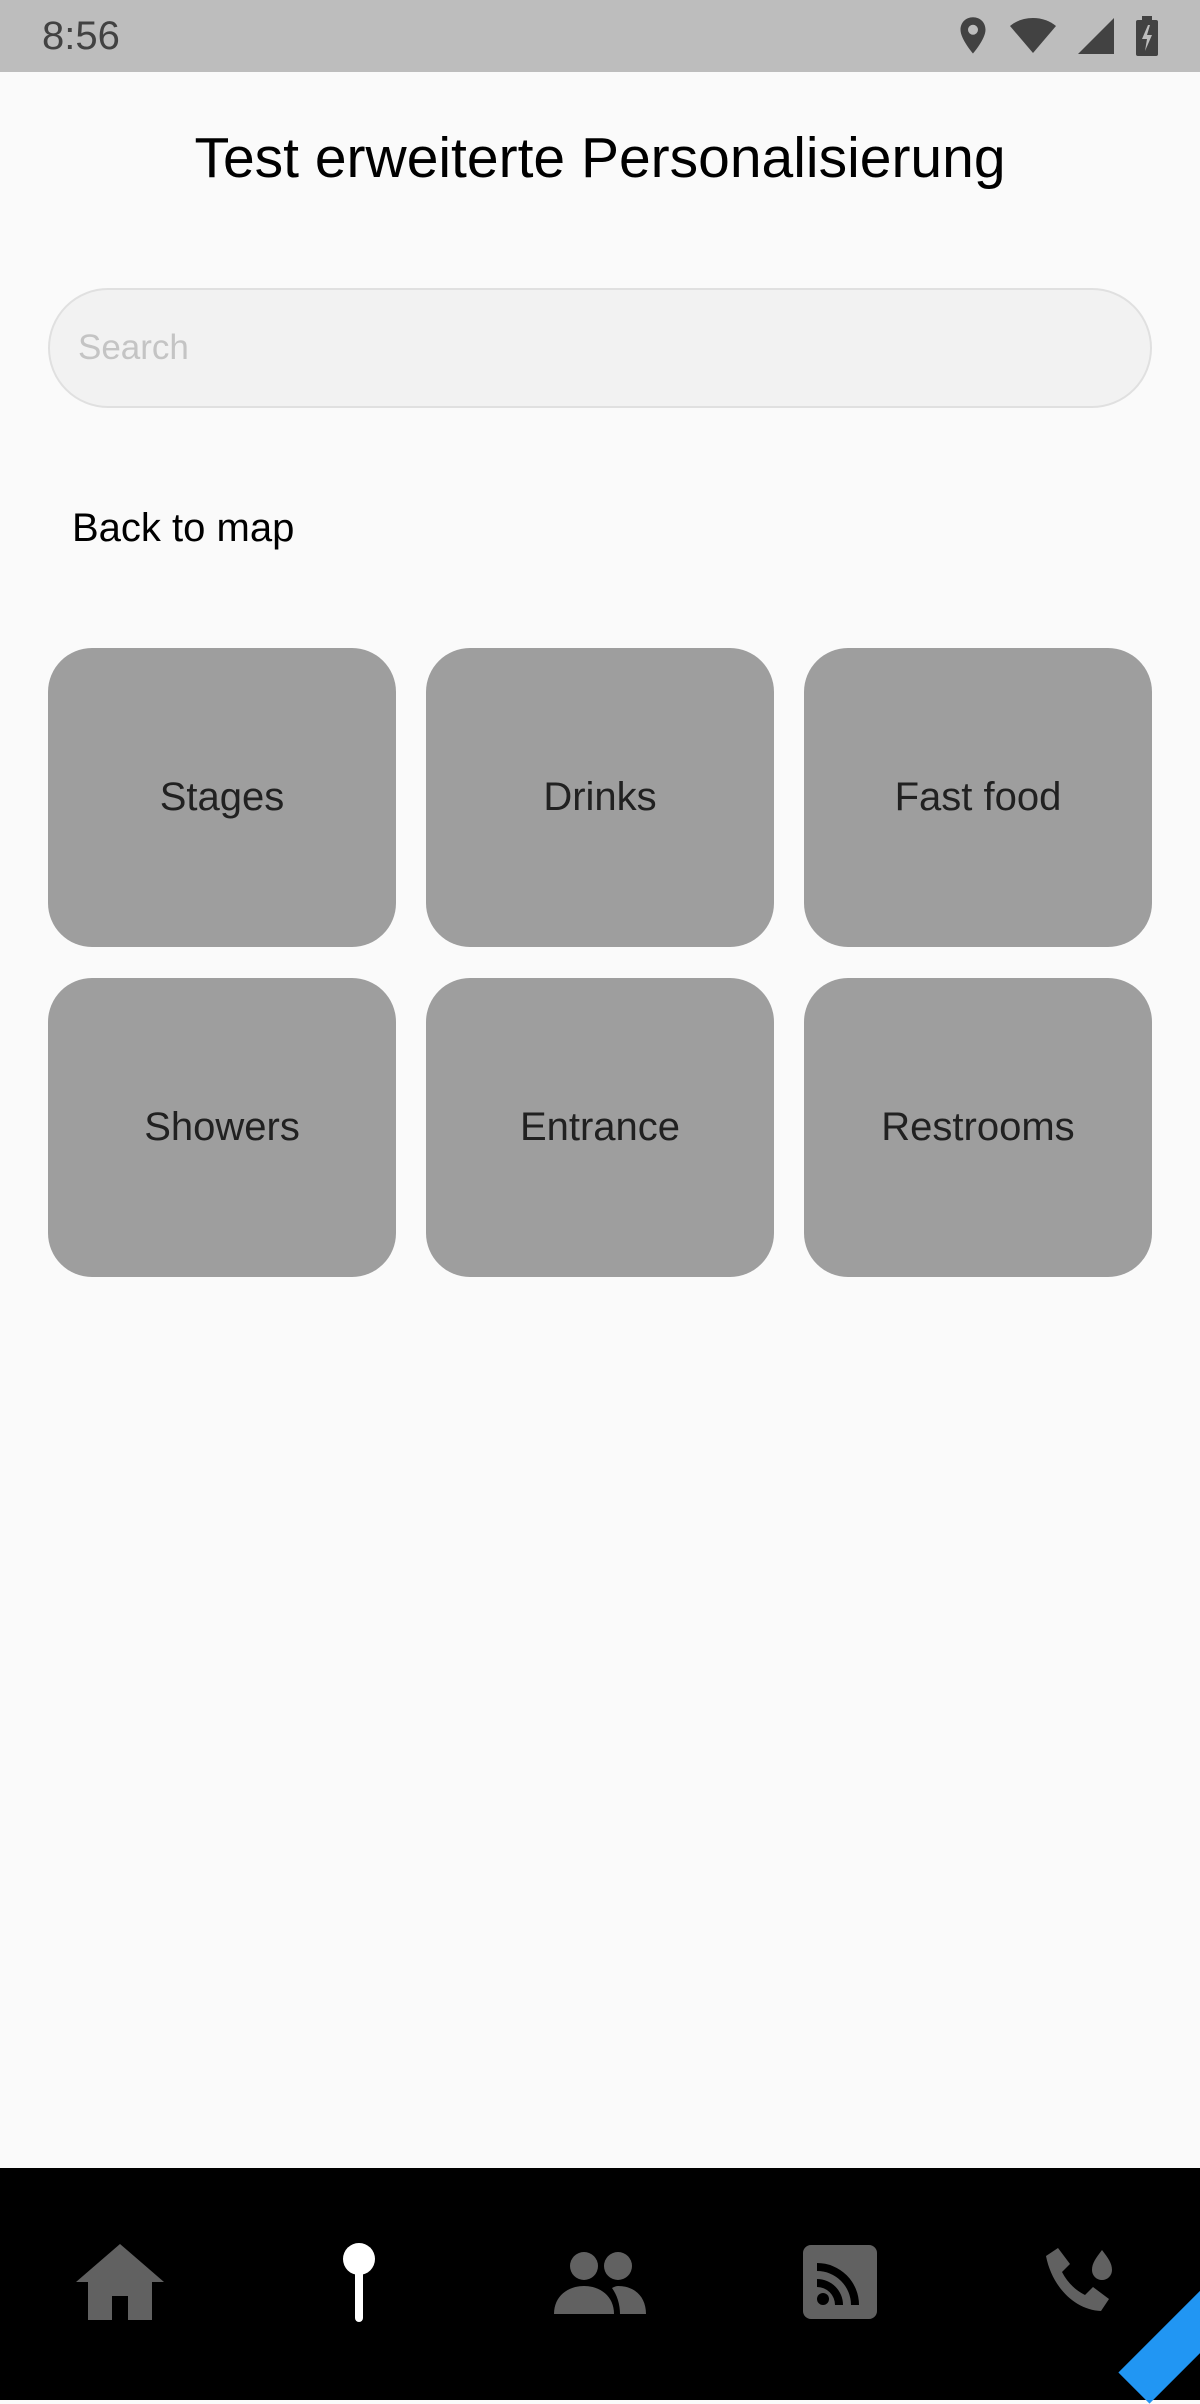 This screenshot has width=1200, height=2404. I want to click on wifi-icon, so click(1033, 36).